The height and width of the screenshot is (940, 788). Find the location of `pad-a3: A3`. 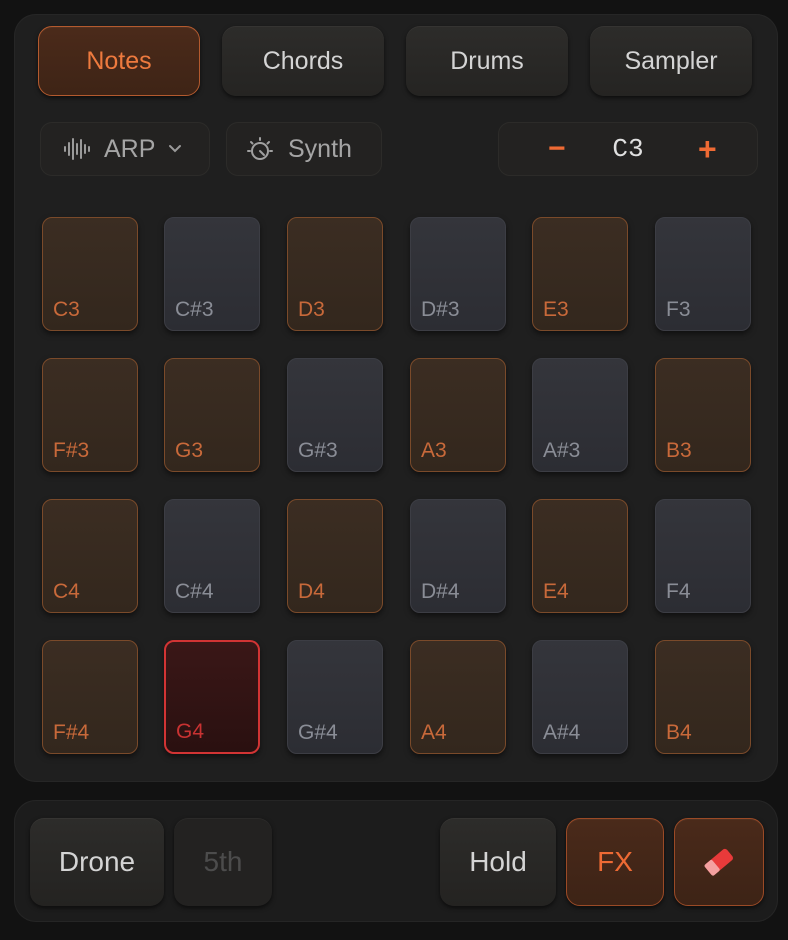

pad-a3: A3 is located at coordinates (458, 415).